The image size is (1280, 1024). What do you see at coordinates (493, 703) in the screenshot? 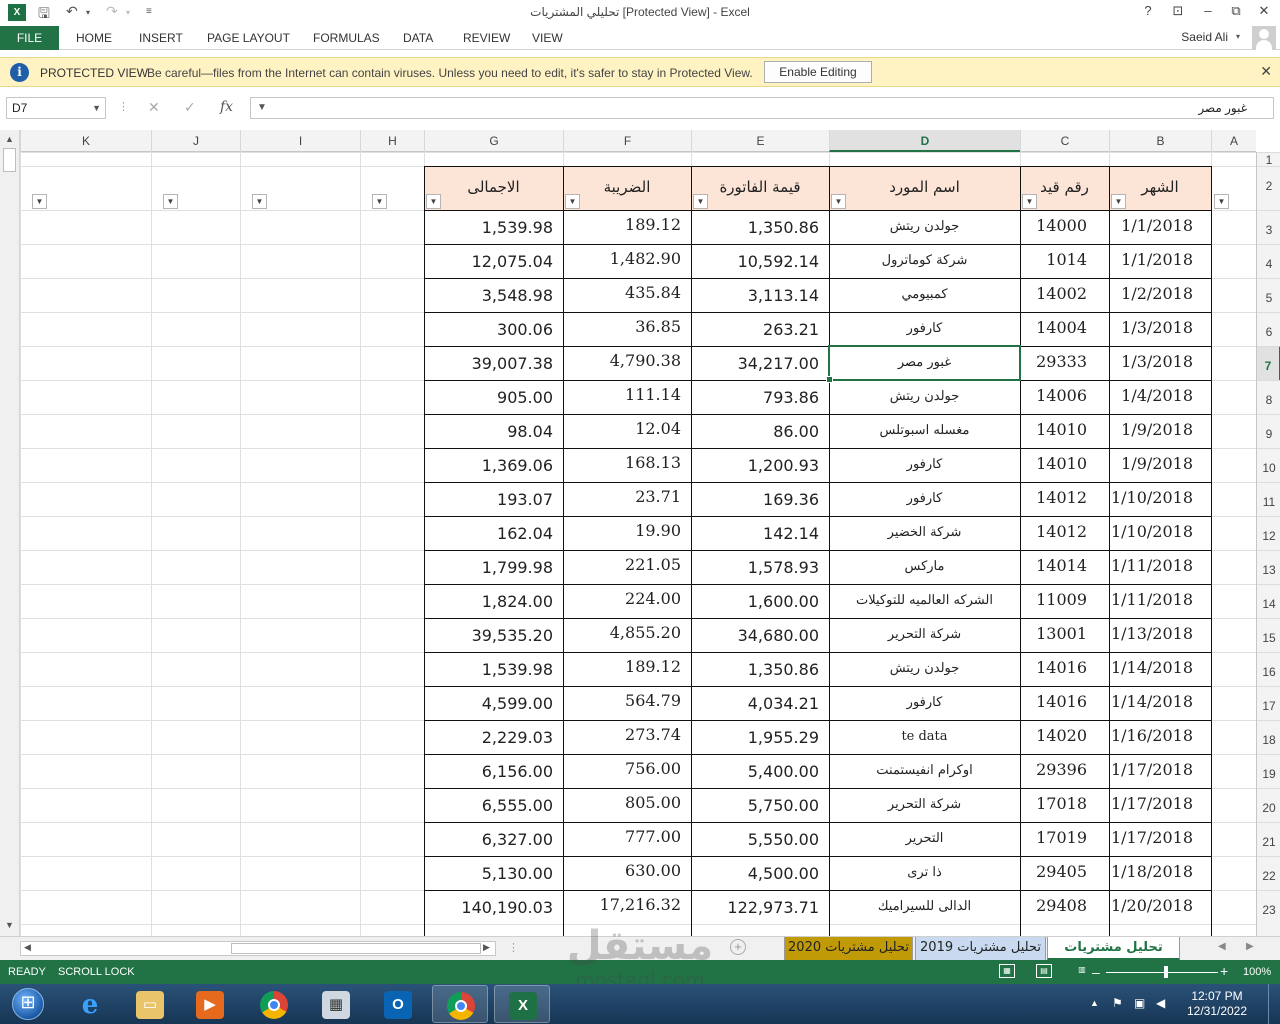
I see `cell-total: 4,599.00` at bounding box center [493, 703].